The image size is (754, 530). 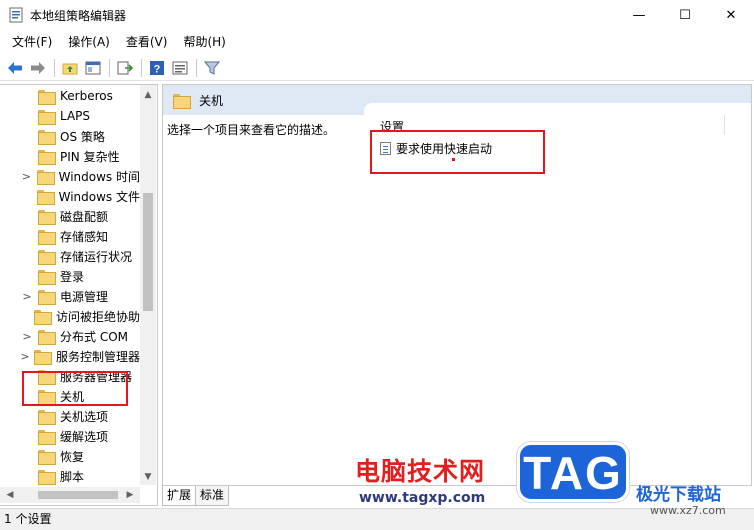 What do you see at coordinates (148, 252) in the screenshot?
I see `tree-vertical-thumb` at bounding box center [148, 252].